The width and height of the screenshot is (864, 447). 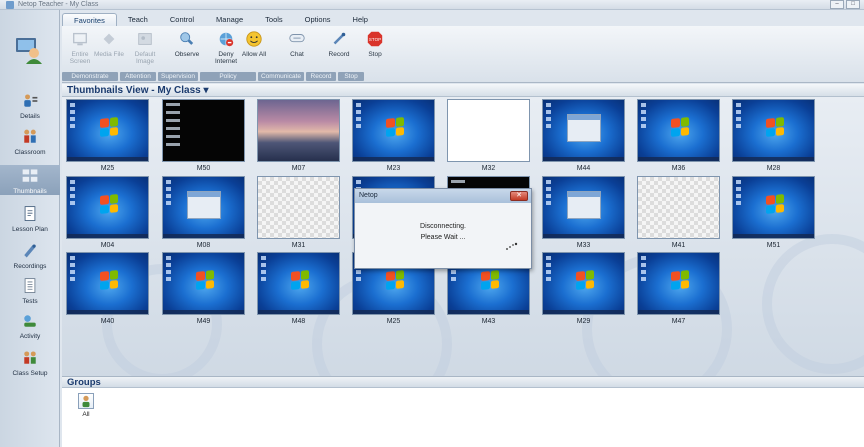 What do you see at coordinates (837, 4) in the screenshot?
I see `minimize-icon: –` at bounding box center [837, 4].